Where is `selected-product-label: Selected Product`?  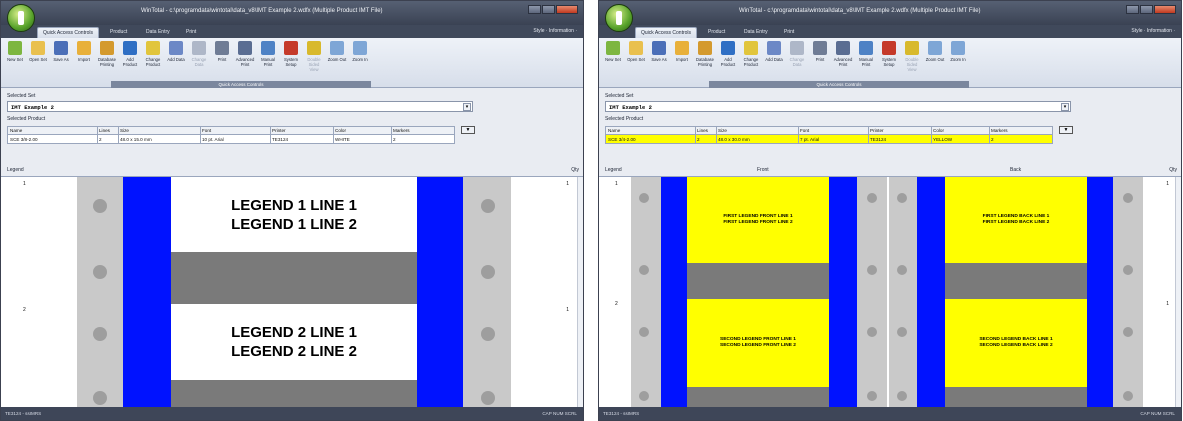 selected-product-label: Selected Product is located at coordinates (26, 119).